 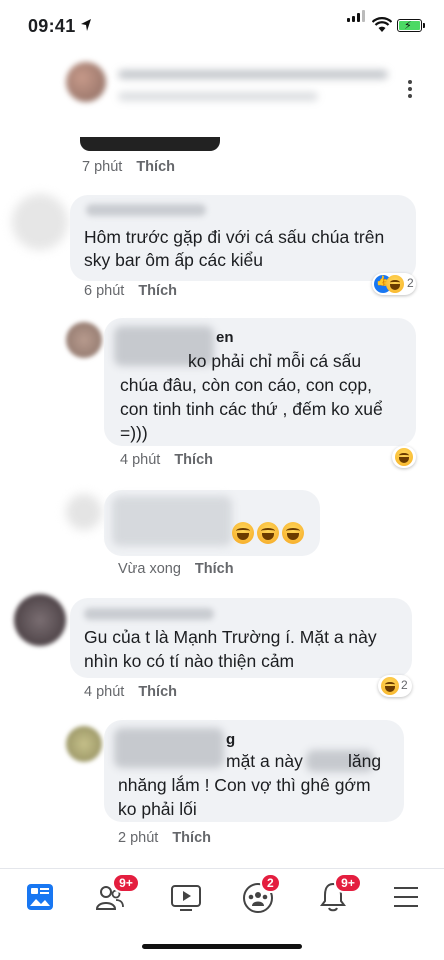 What do you see at coordinates (365, 761) in the screenshot?
I see `comment-text-line: lăng` at bounding box center [365, 761].